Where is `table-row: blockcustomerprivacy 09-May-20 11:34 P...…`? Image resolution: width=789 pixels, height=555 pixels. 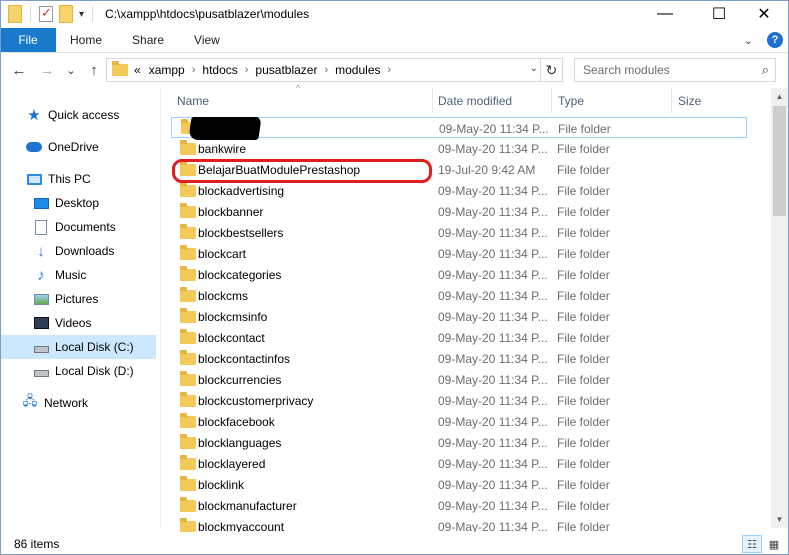
table-row: blockcustomerprivacy 09-May-20 11:34 P...… is located at coordinates (459, 400).